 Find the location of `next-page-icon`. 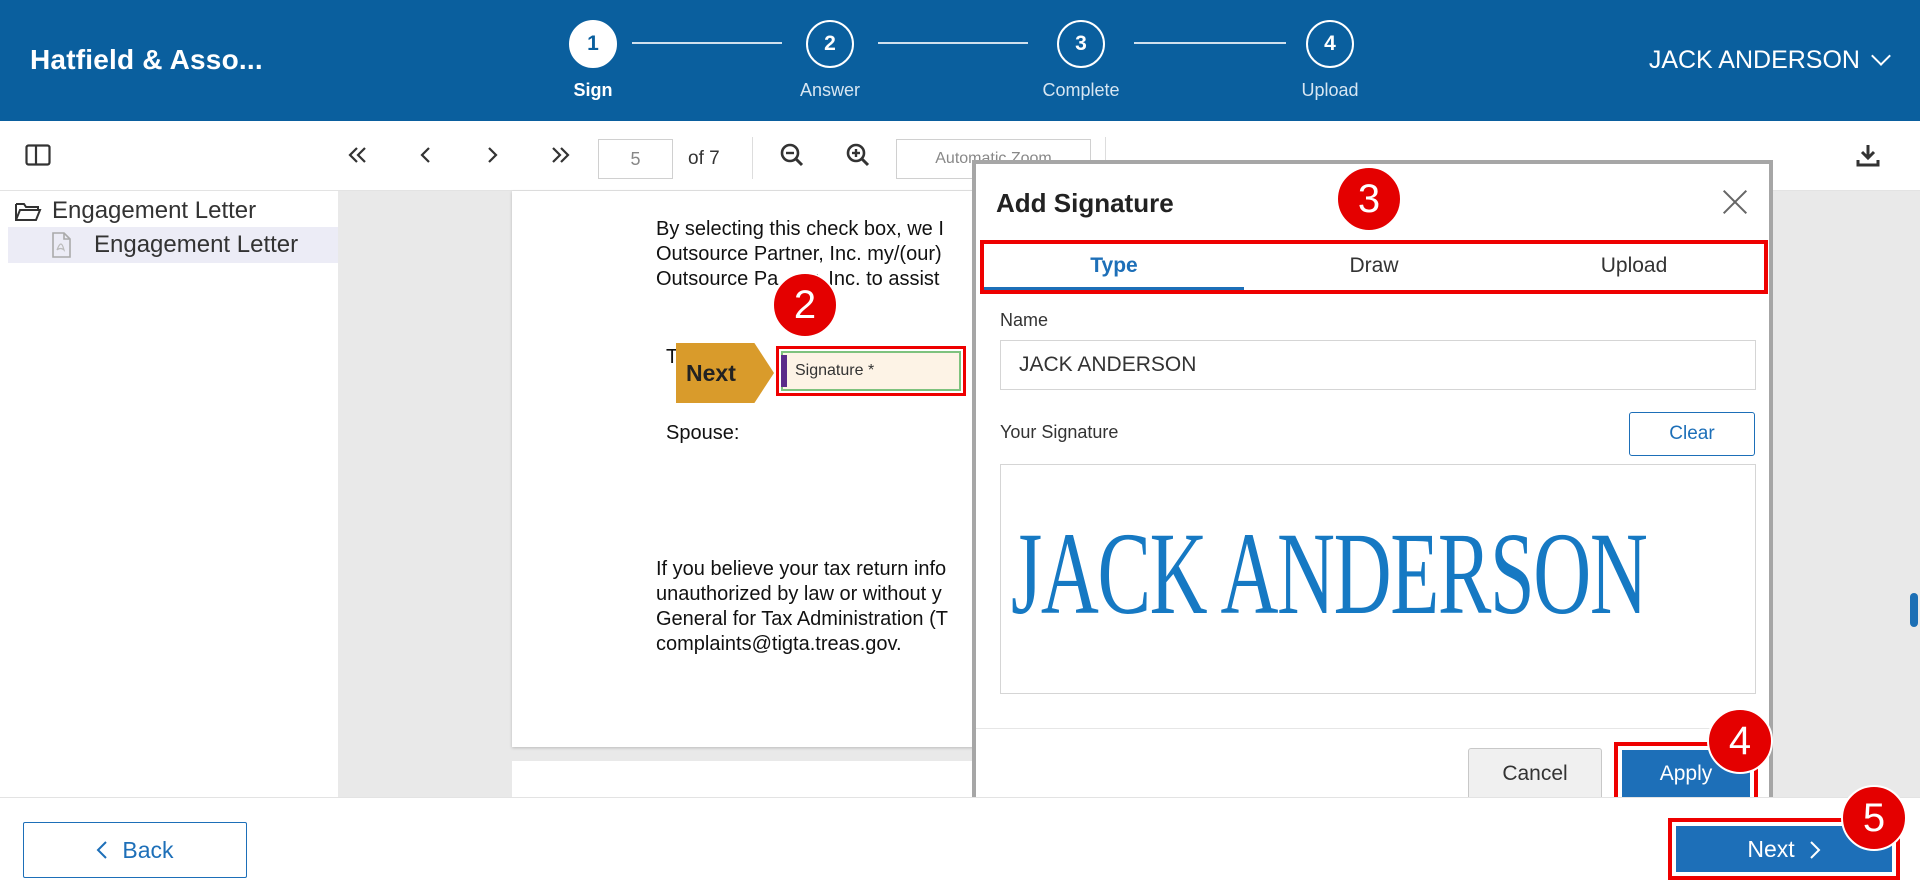

next-page-icon is located at coordinates (492, 155).